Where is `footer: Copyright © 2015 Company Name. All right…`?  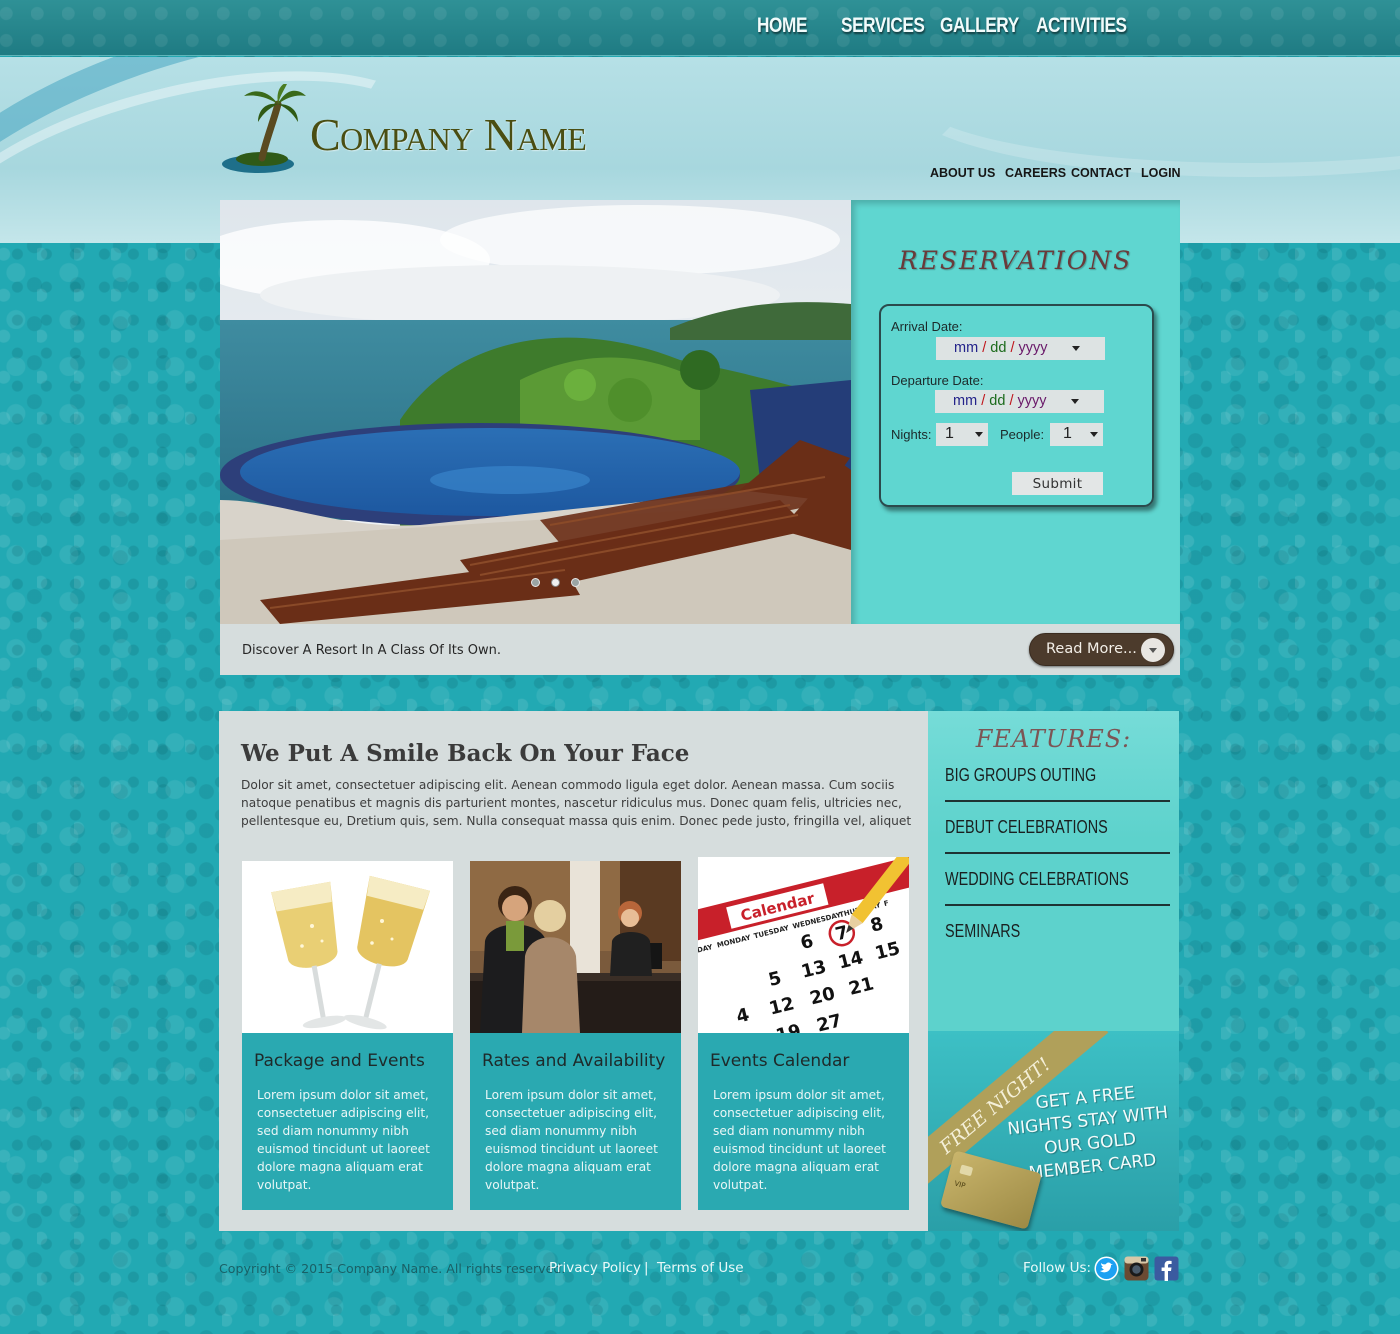 footer: Copyright © 2015 Company Name. All right… is located at coordinates (699, 1271).